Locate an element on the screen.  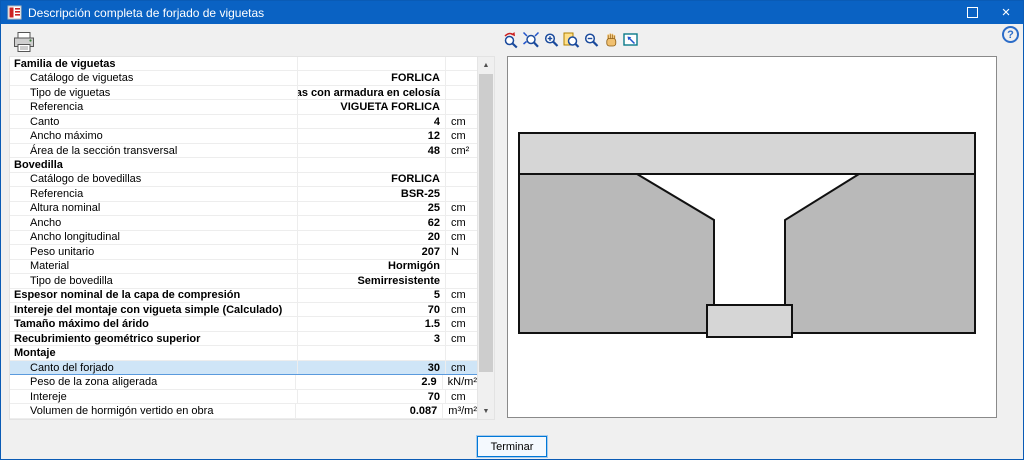
row-value: 2.9 is located at coordinates (368, 382).